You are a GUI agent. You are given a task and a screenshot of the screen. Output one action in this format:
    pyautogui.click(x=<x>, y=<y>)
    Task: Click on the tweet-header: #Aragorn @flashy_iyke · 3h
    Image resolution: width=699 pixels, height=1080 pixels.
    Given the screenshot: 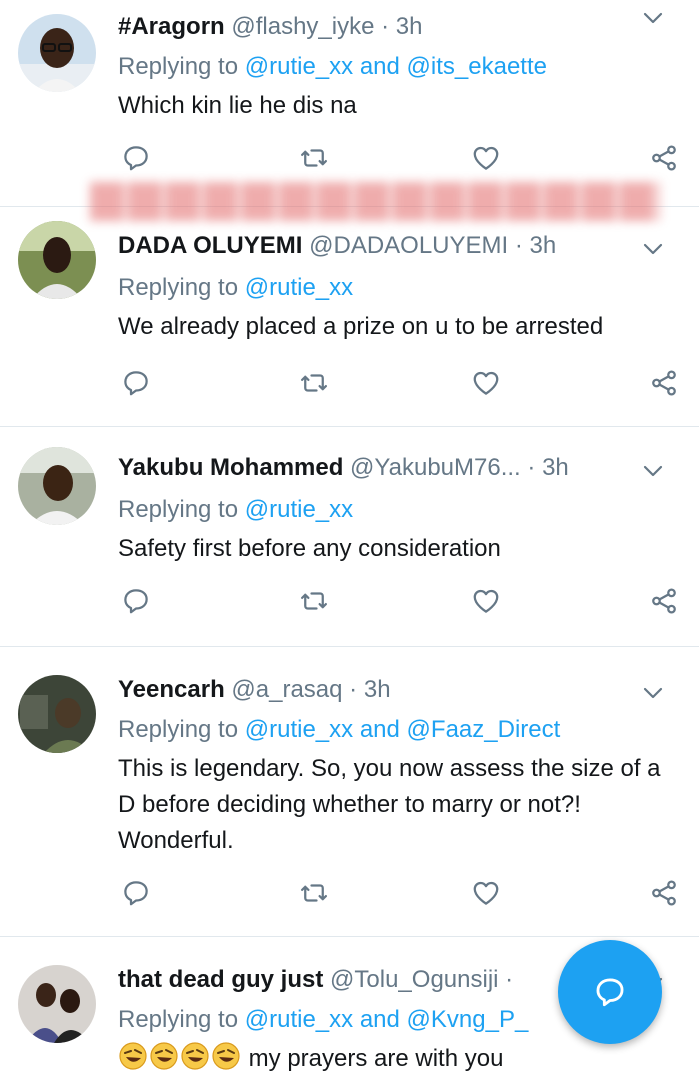 What is the action you would take?
    pyautogui.click(x=398, y=27)
    